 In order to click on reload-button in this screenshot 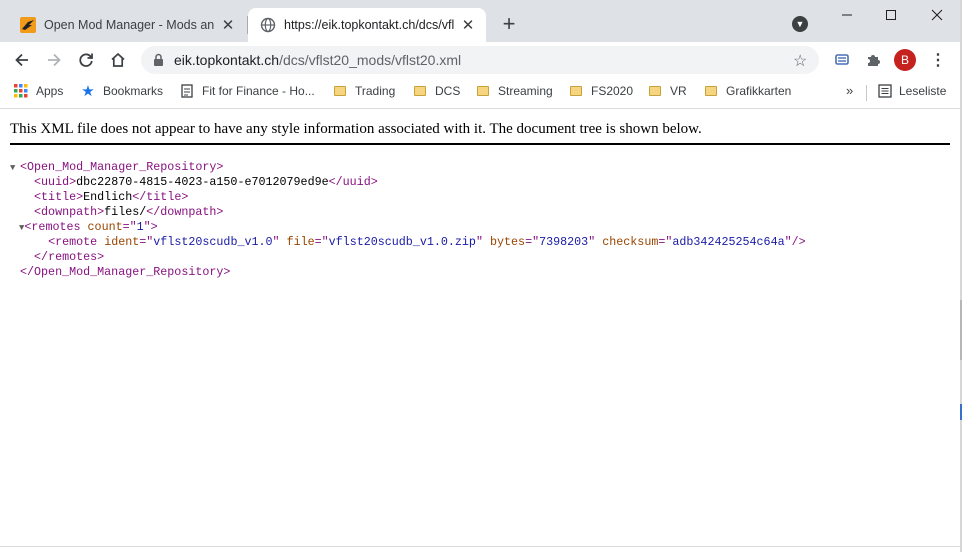, I will do `click(86, 60)`.